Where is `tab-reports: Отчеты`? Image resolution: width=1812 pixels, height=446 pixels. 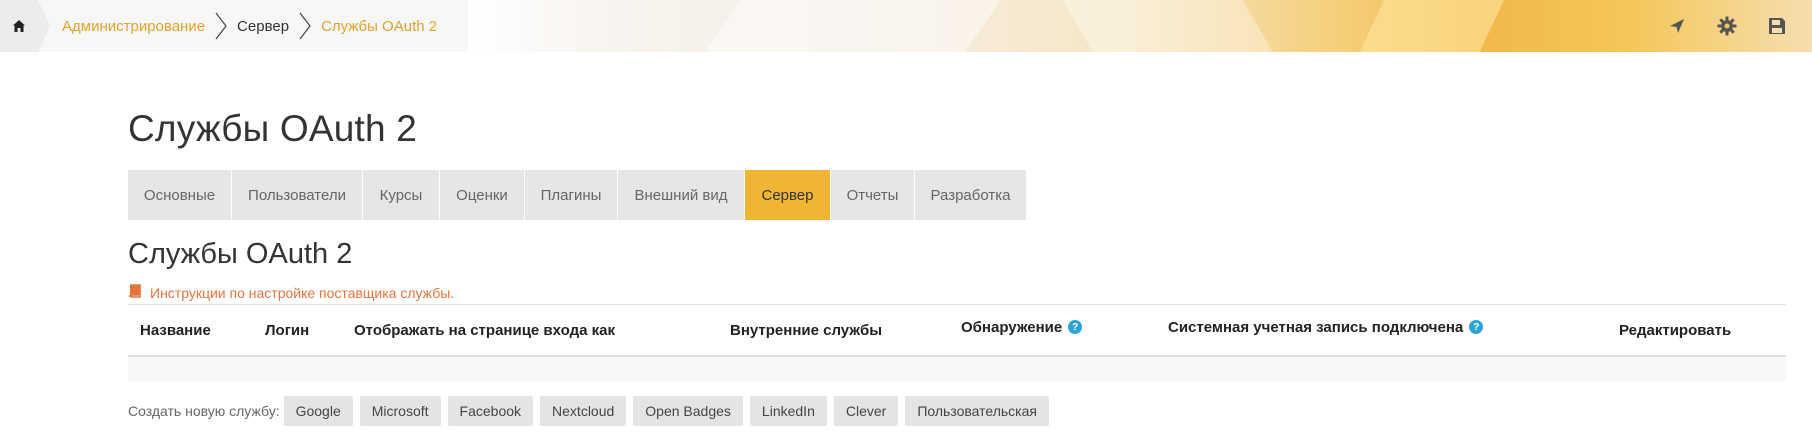 tab-reports: Отчеты is located at coordinates (873, 195).